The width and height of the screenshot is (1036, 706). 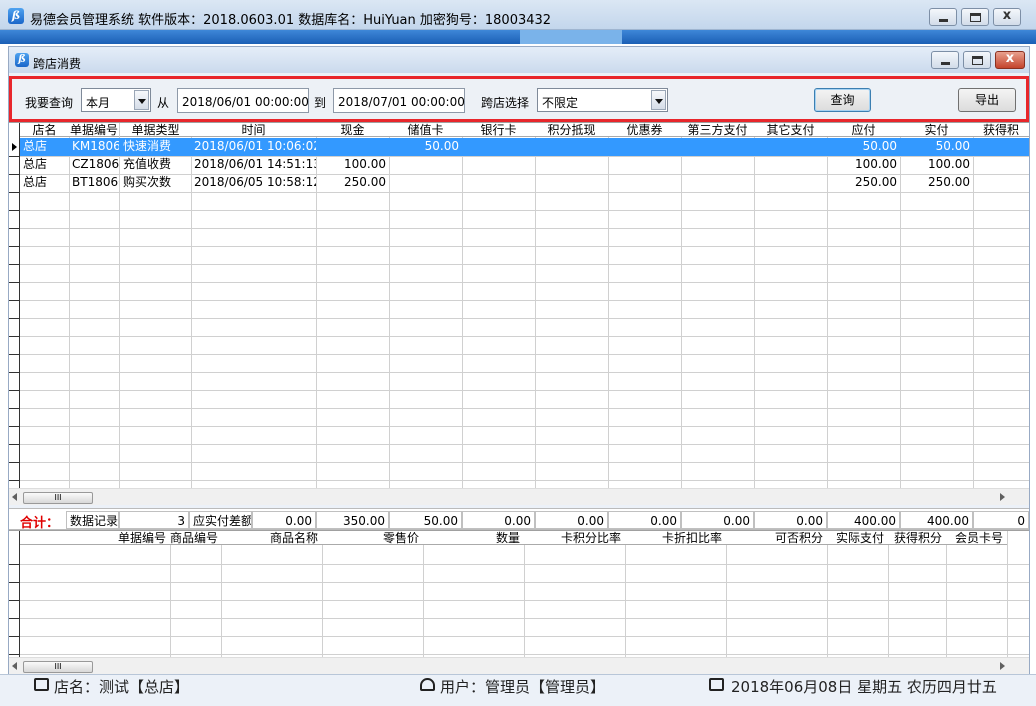 I want to click on status-date: 2018年06月08日 星期五 农历四月廿五, so click(x=864, y=687).